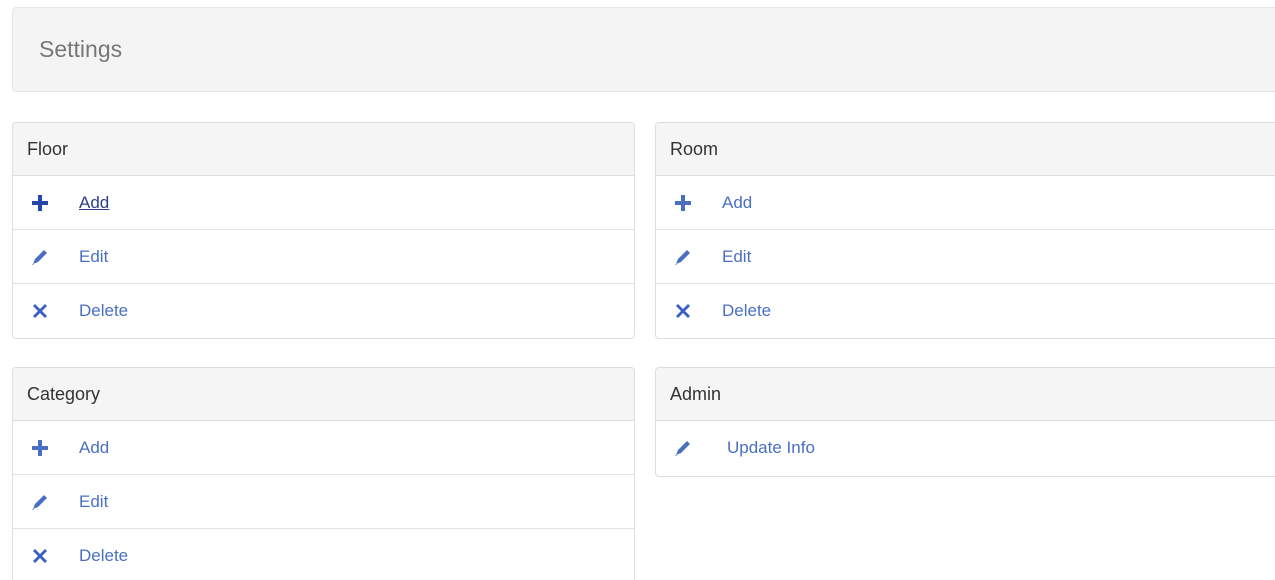 The width and height of the screenshot is (1275, 580). What do you see at coordinates (81, 49) in the screenshot?
I see `page-title: Settings` at bounding box center [81, 49].